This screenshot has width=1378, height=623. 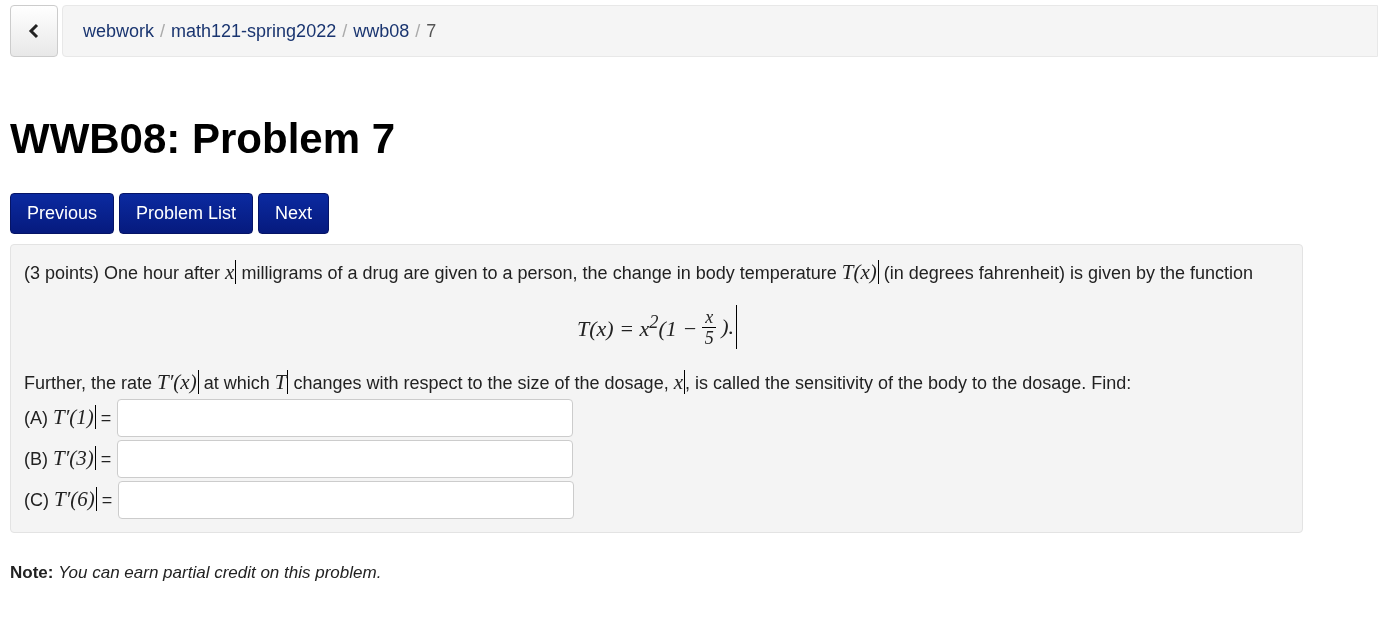 What do you see at coordinates (62, 213) in the screenshot?
I see `nav-button: Previous` at bounding box center [62, 213].